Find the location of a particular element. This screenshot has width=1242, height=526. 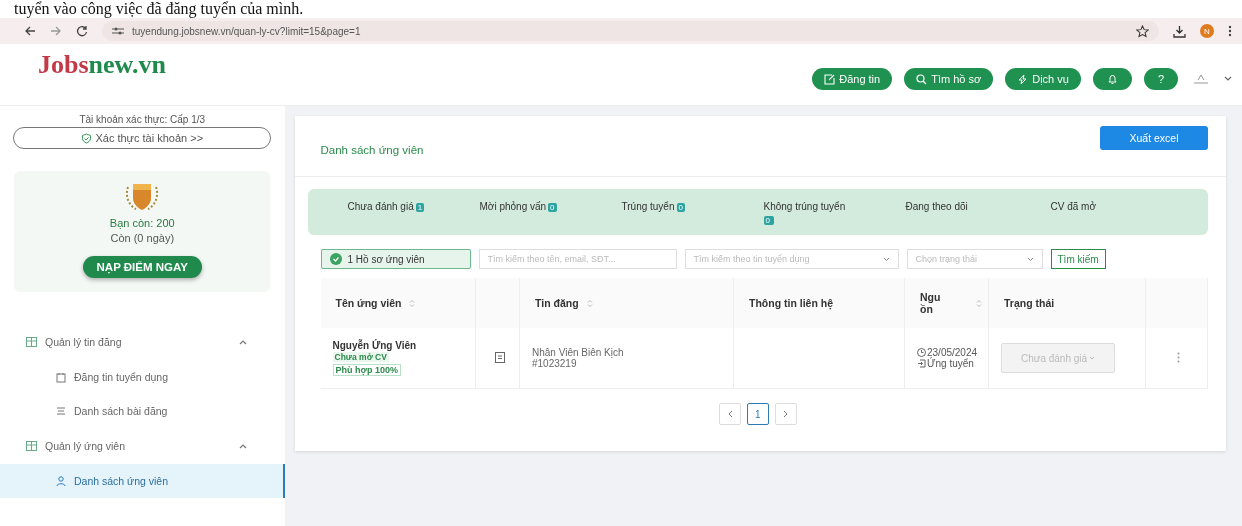

job-id: #1023219 is located at coordinates (555, 363).